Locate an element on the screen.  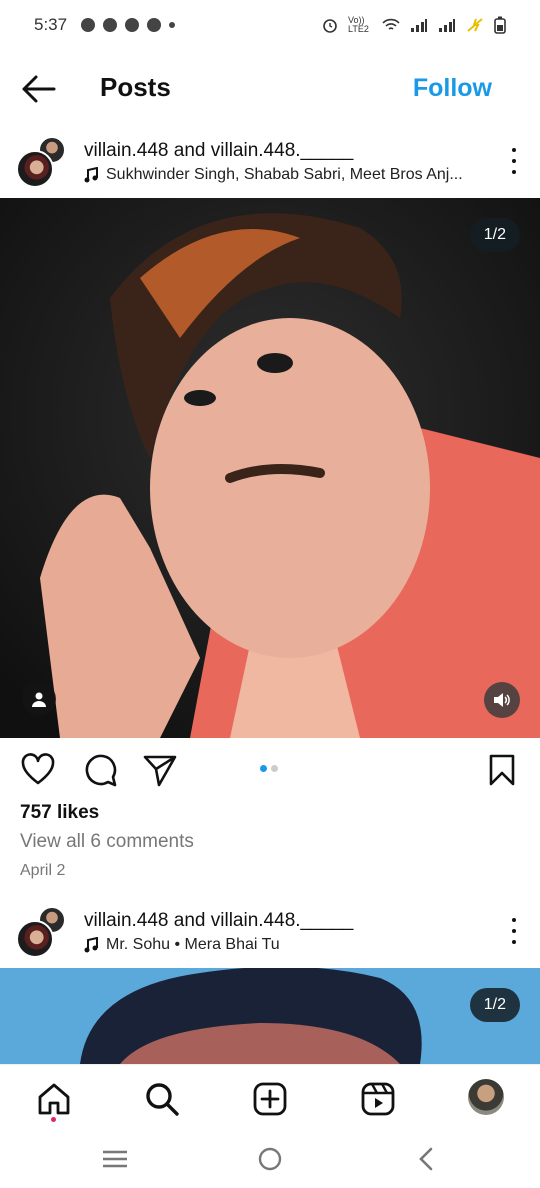
arrow-left-icon is located at coordinates (38, 89).